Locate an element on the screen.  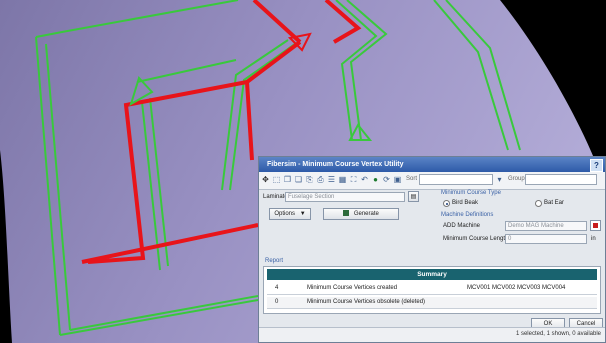
summary-header: Summary is located at coordinates (432, 274).